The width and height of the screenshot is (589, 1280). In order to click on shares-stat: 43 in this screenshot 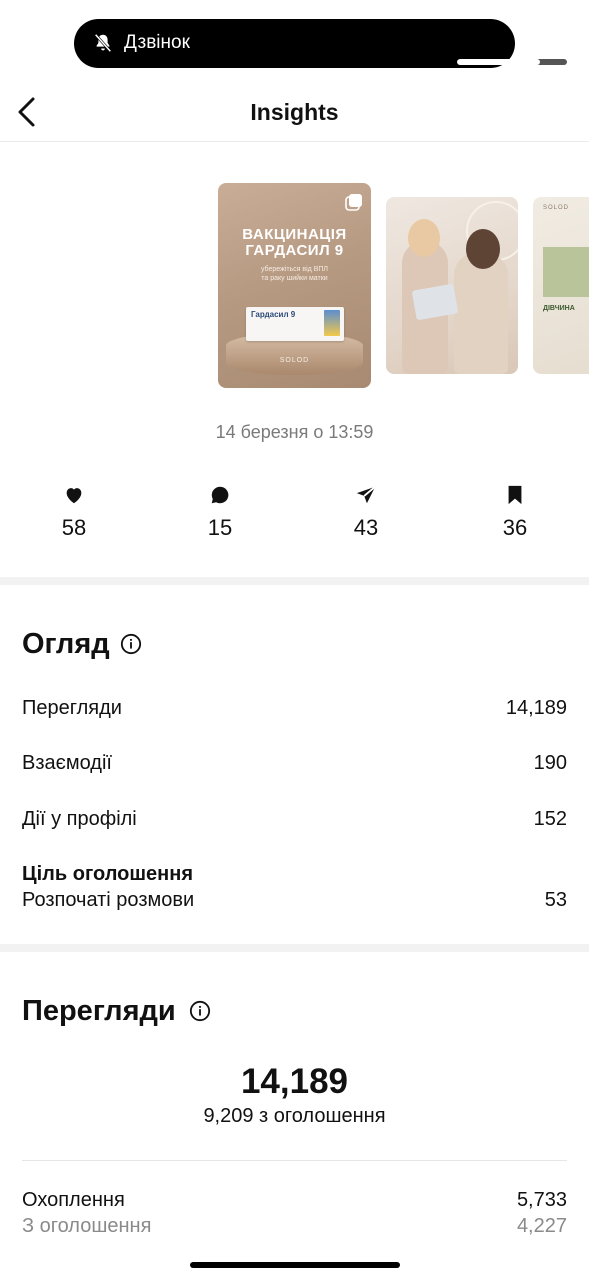, I will do `click(366, 512)`.